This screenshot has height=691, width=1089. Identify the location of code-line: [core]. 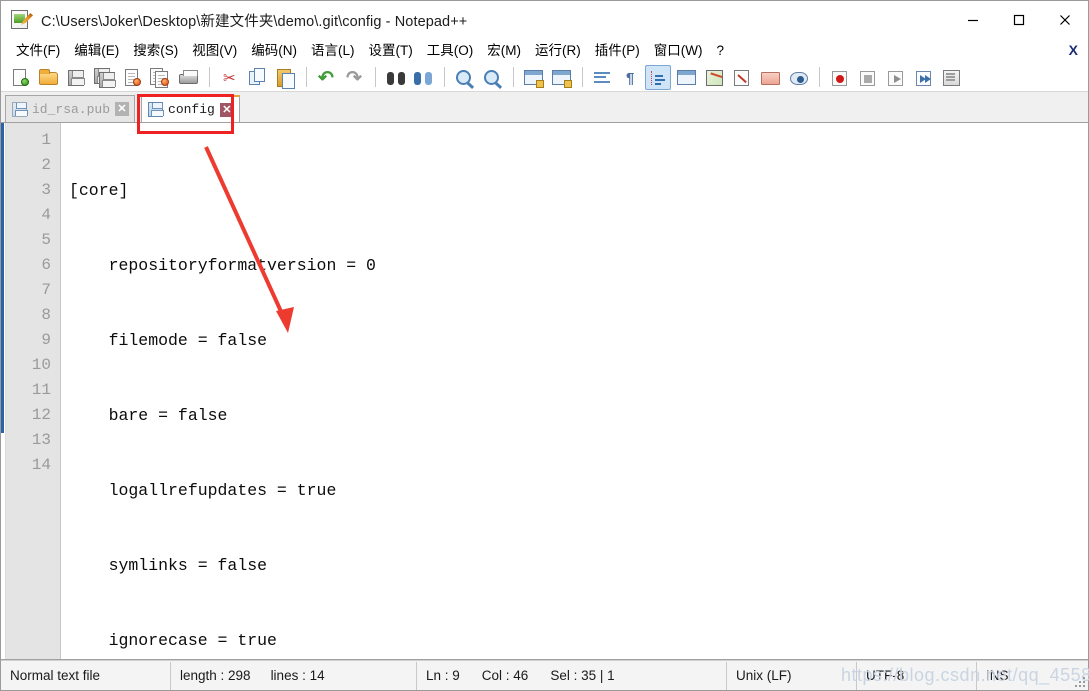
(574, 190).